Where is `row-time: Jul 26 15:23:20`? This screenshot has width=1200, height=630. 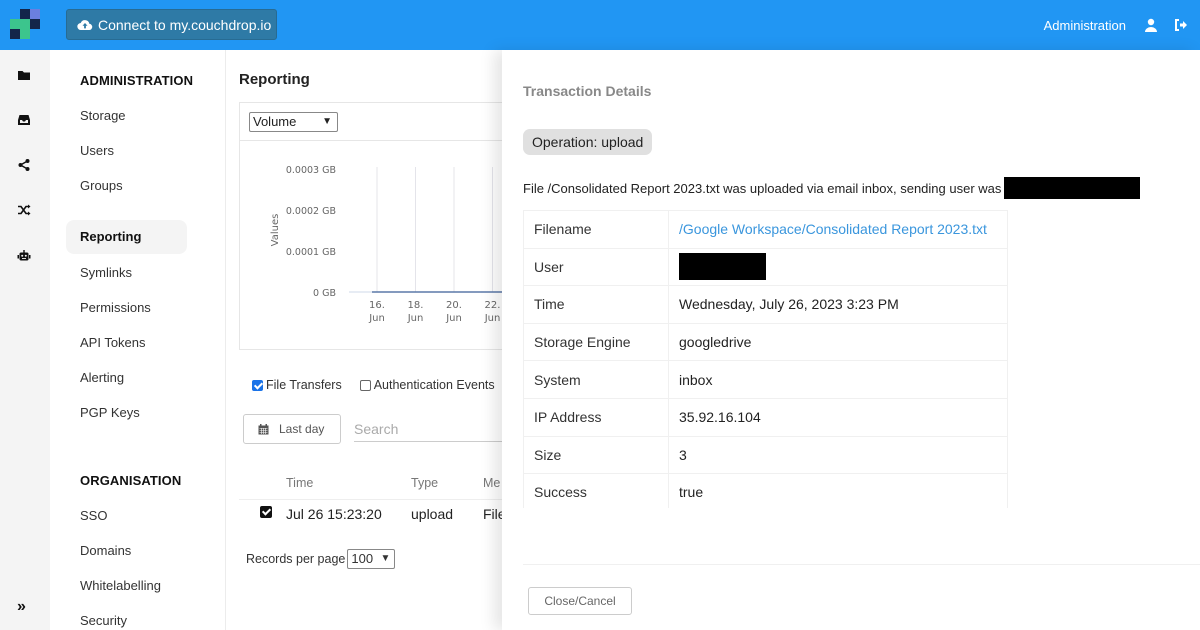
row-time: Jul 26 15:23:20 is located at coordinates (334, 514).